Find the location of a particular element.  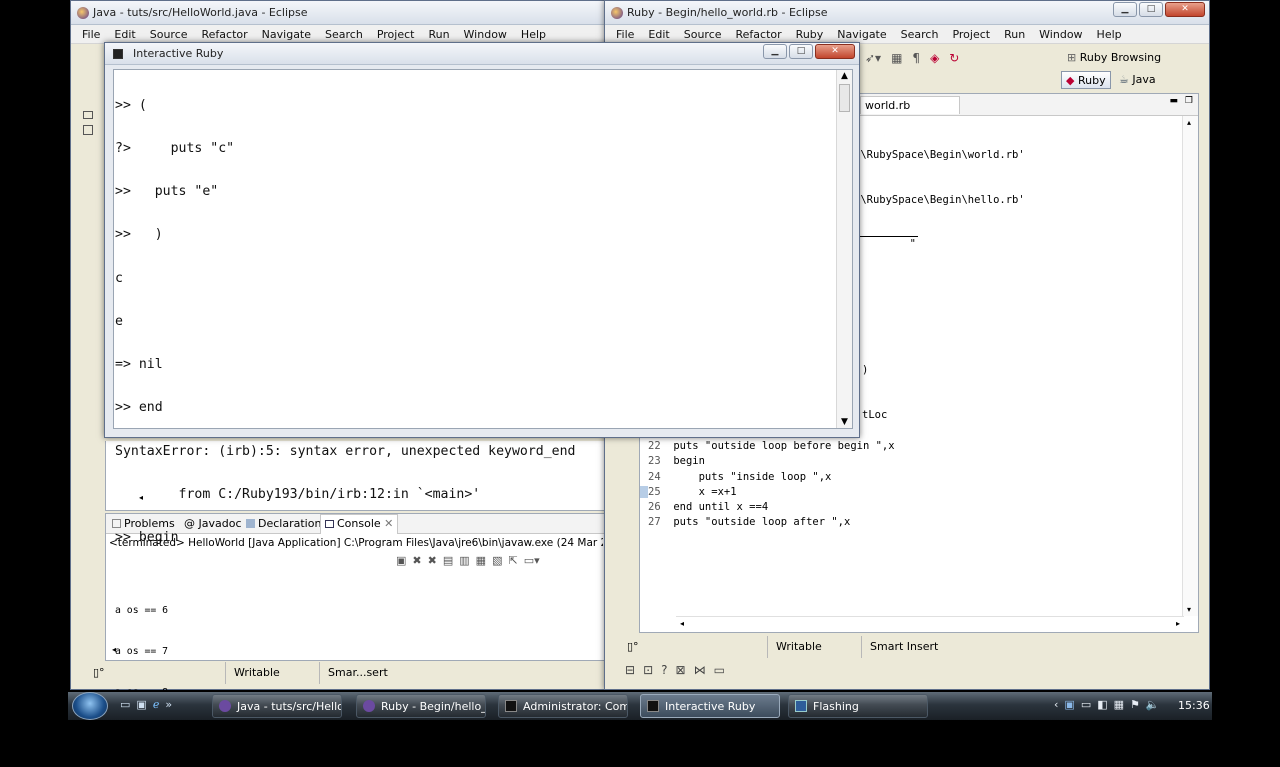

ruby-gem-icon: ◈ is located at coordinates (934, 58).